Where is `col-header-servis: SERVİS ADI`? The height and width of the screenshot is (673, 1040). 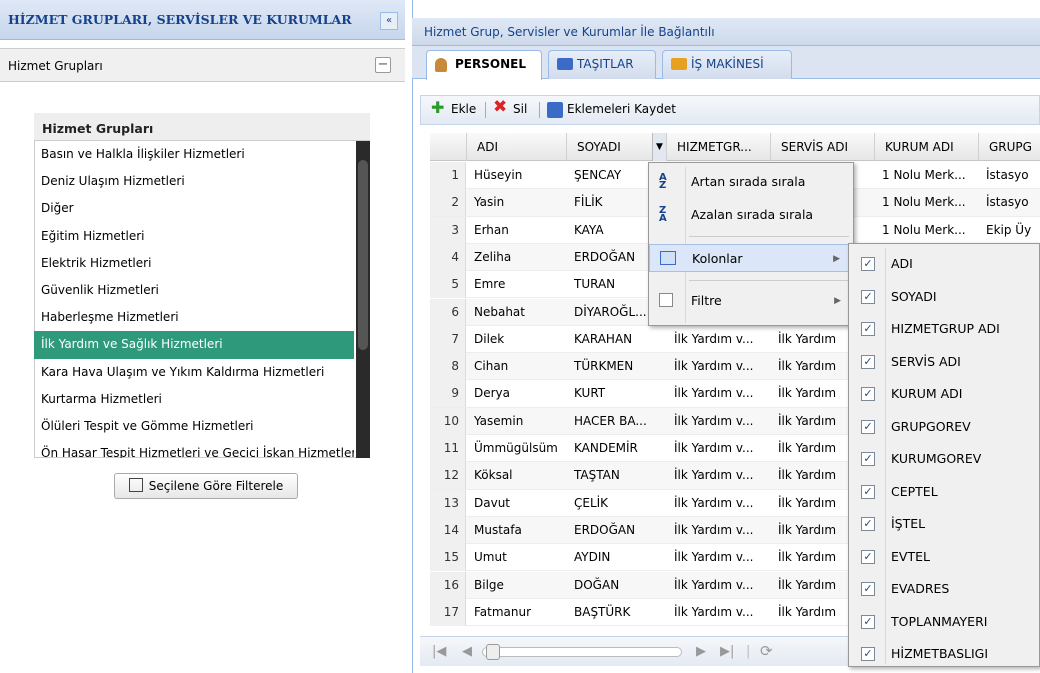
col-header-servis: SERVİS ADI is located at coordinates (822, 147).